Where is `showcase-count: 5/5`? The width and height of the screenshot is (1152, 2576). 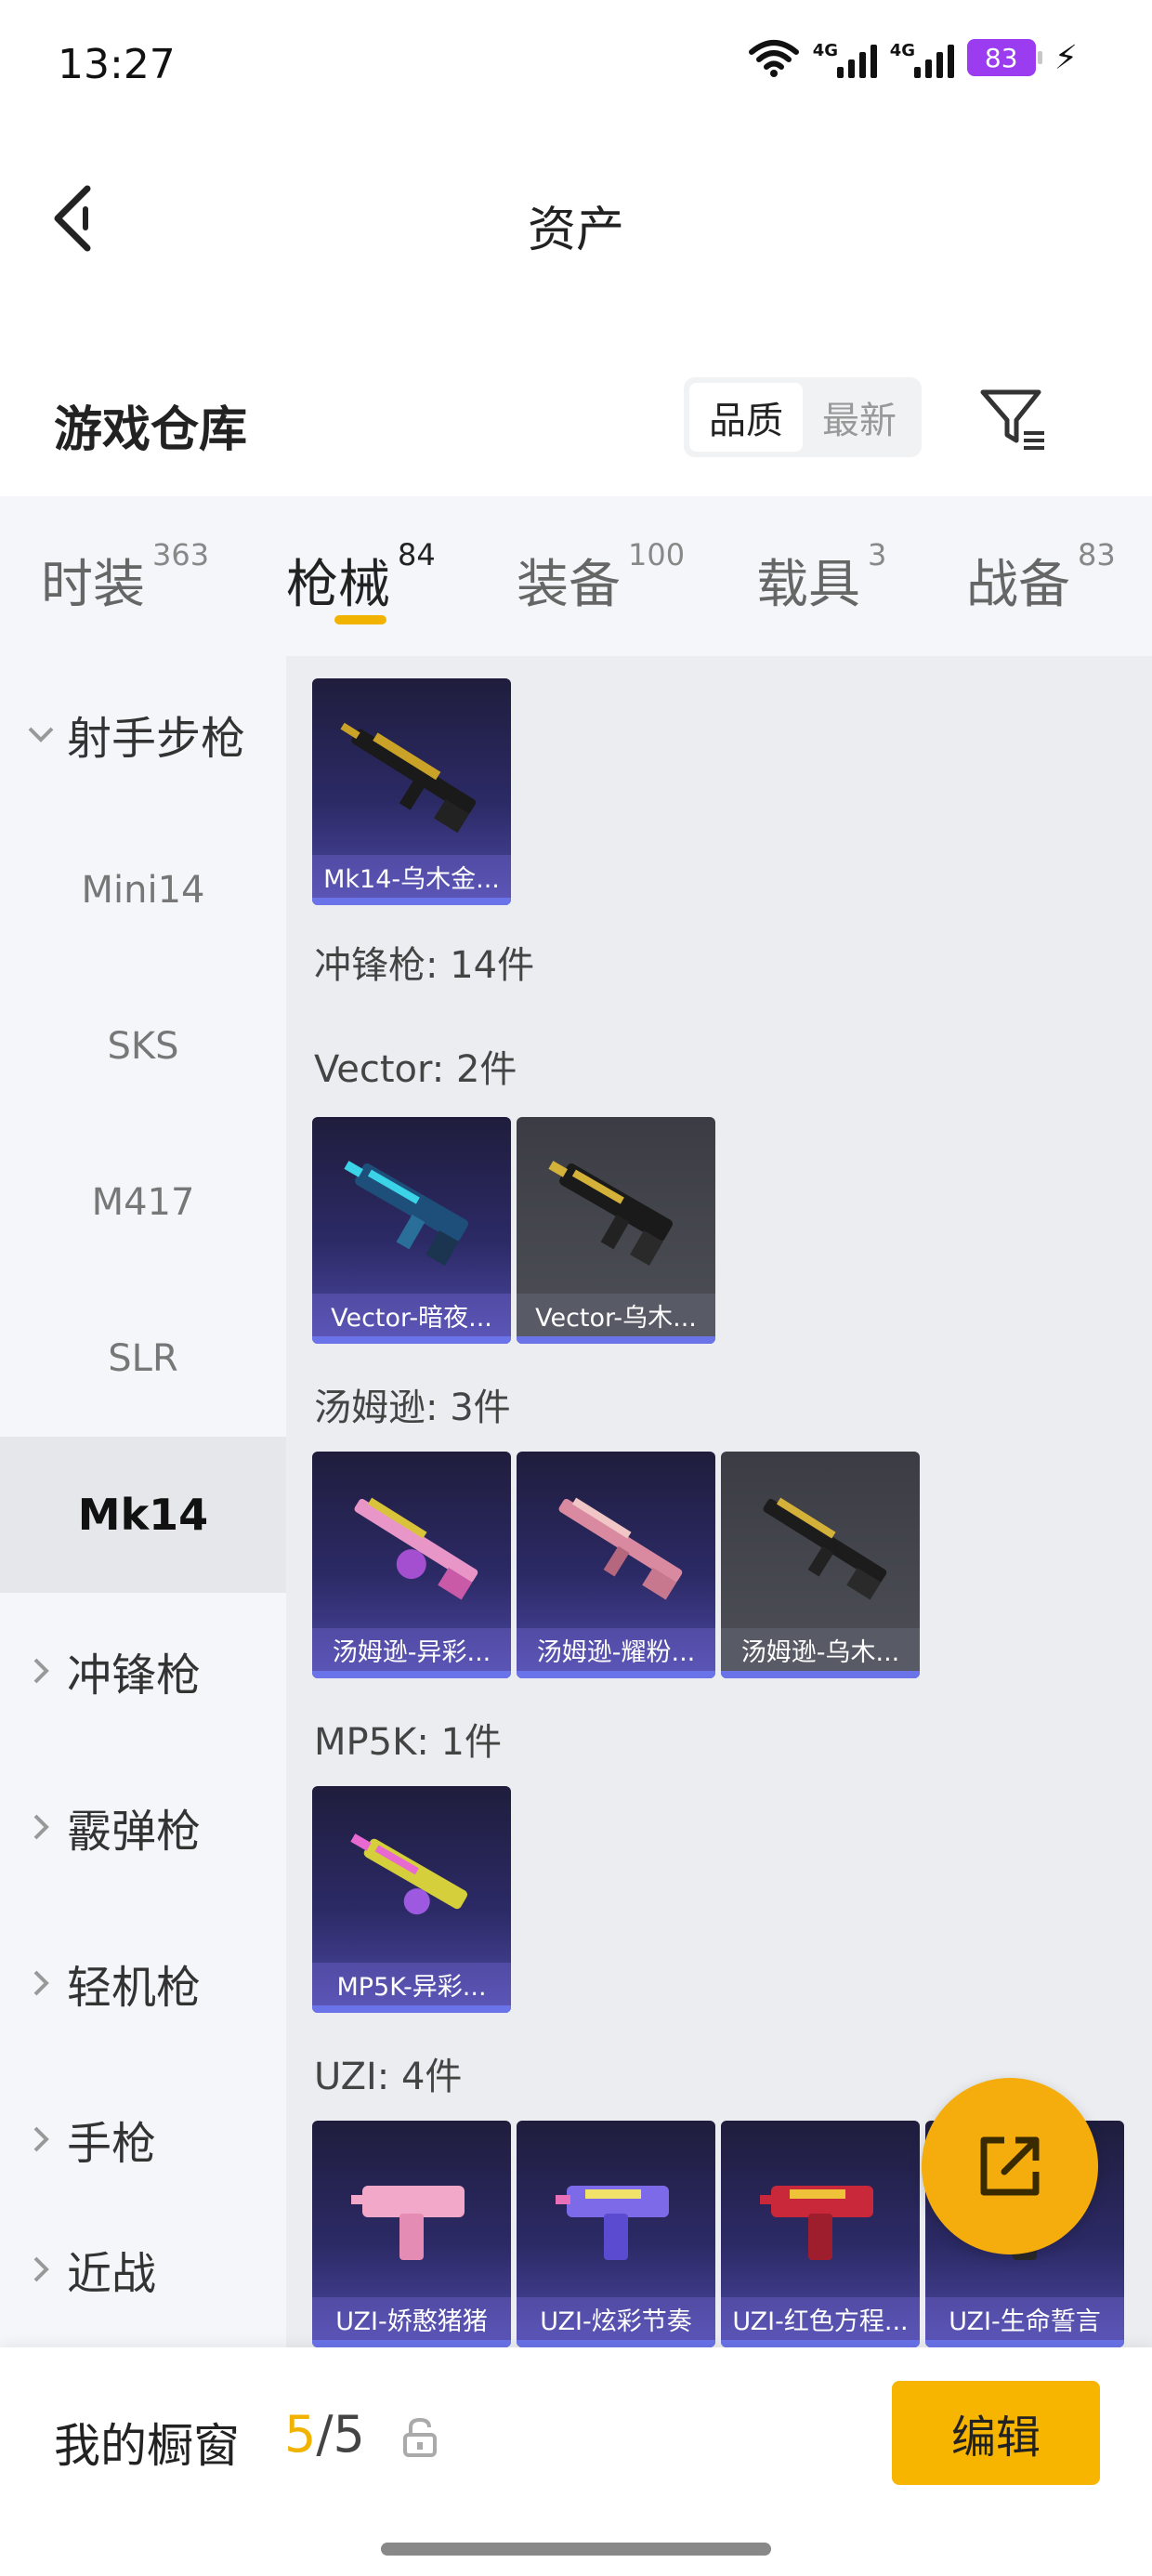 showcase-count: 5/5 is located at coordinates (324, 2434).